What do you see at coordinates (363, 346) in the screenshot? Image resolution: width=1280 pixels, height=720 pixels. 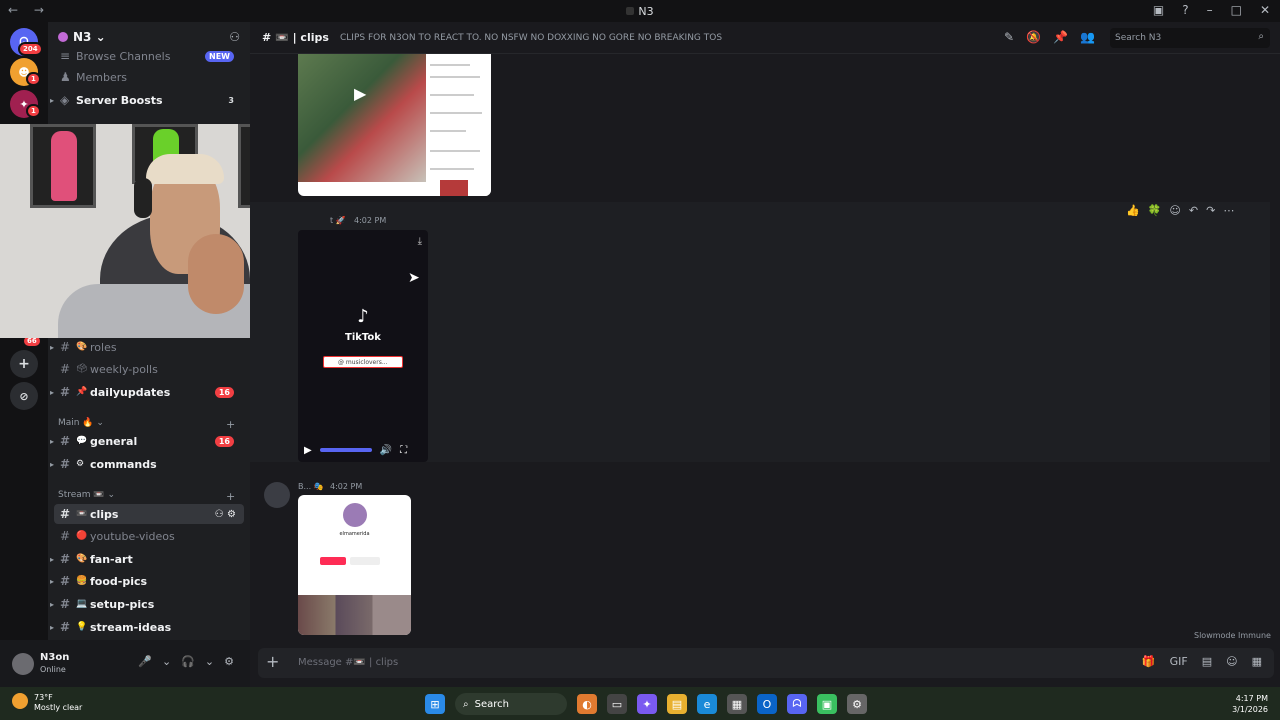 I see `tiktok-video: ⤓ ♪ TikTok @ musiclovers... ▶ 🔊 ⛶` at bounding box center [363, 346].